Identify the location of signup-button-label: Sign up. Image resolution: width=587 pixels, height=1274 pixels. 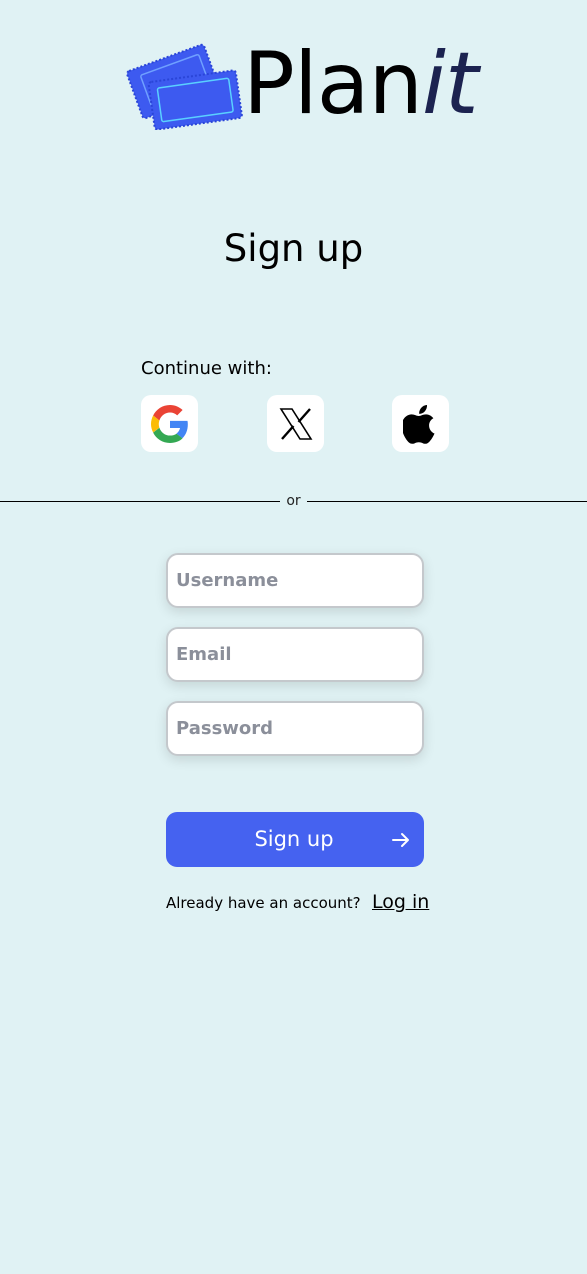
(294, 839).